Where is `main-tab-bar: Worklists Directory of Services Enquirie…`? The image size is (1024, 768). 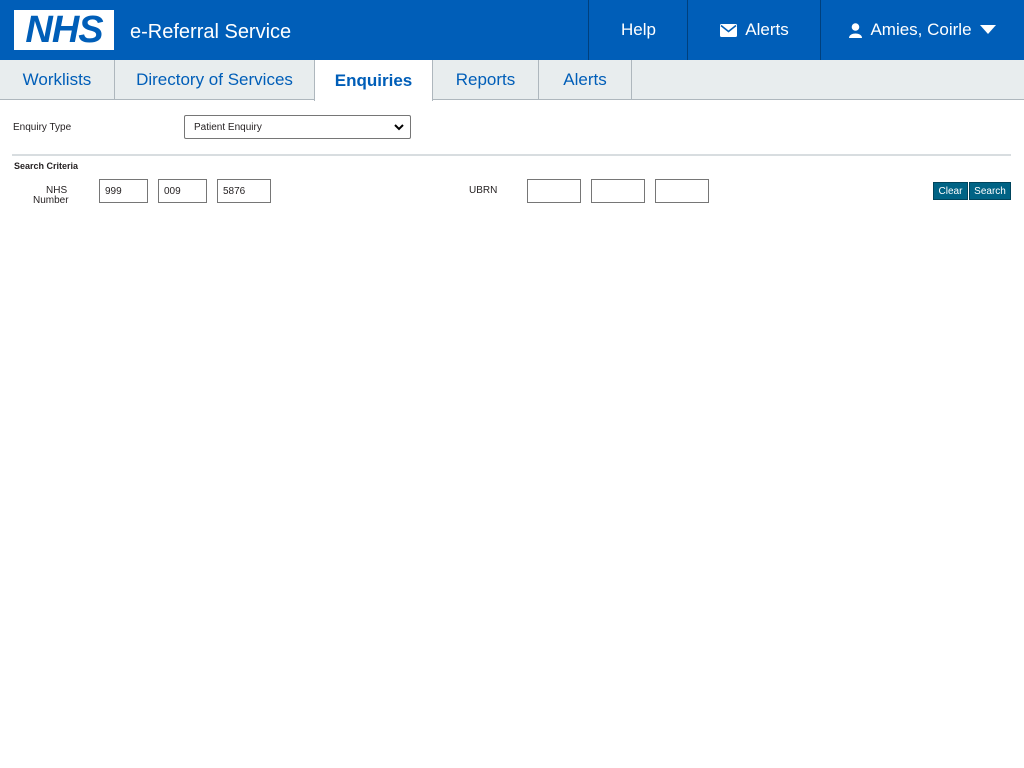
main-tab-bar: Worklists Directory of Services Enquirie… is located at coordinates (512, 80).